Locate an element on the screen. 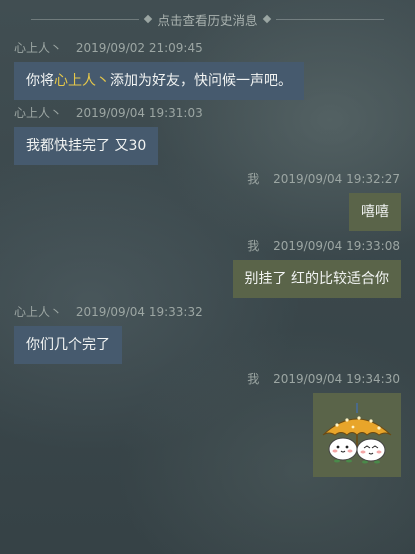 Image resolution: width=415 pixels, height=554 pixels. buns-umbrella-sticker-icon is located at coordinates (357, 433).